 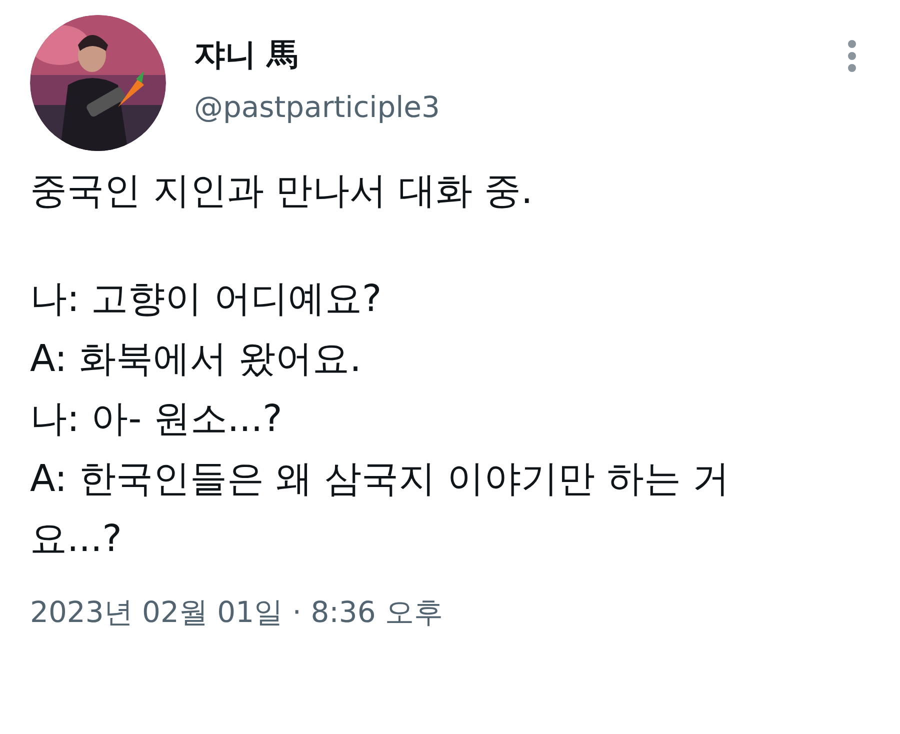 I want to click on more-icon, so click(x=852, y=56).